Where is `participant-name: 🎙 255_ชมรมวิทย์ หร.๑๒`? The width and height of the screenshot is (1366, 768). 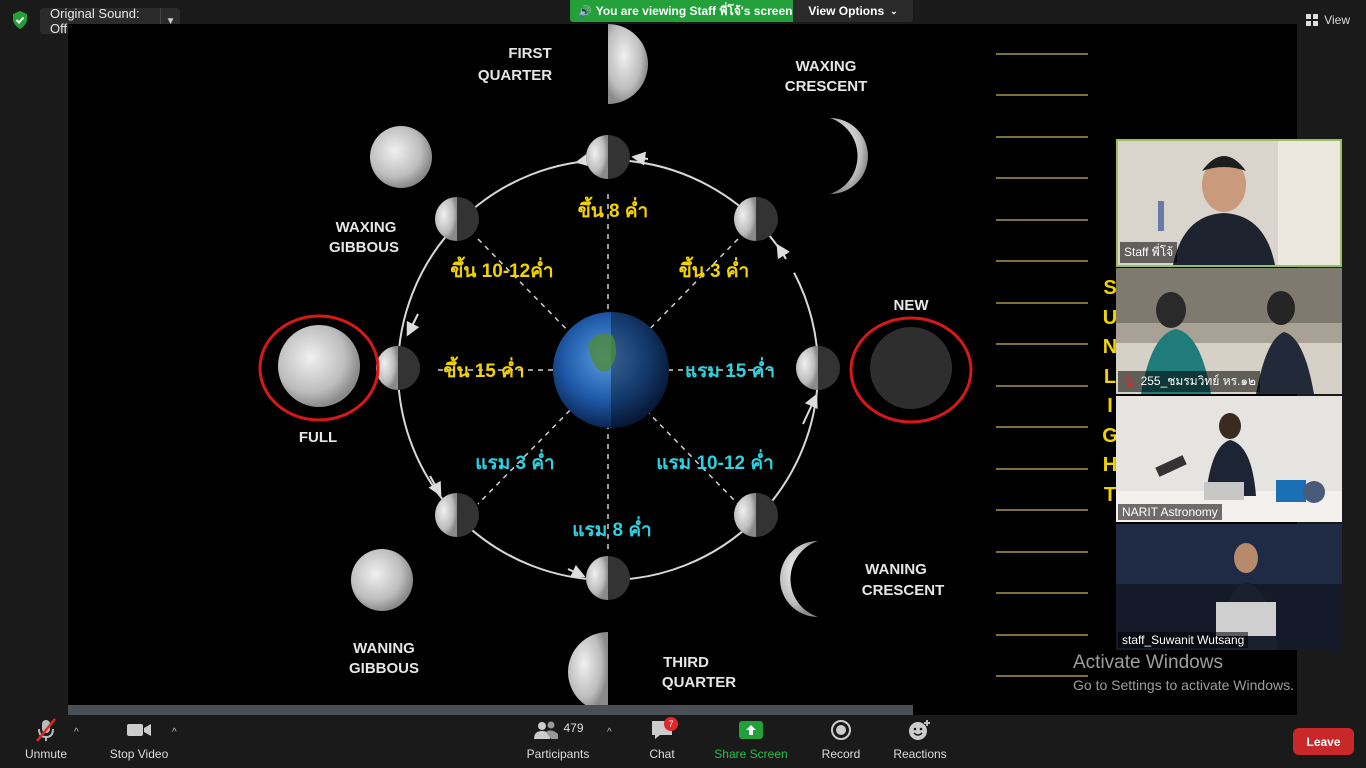 participant-name: 🎙 255_ชมรมวิทย์ หร.๑๒ is located at coordinates (1189, 381).